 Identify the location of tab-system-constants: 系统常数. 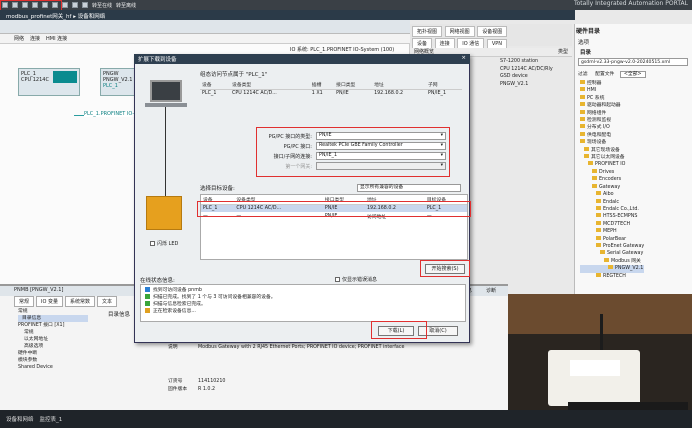
(80, 301).